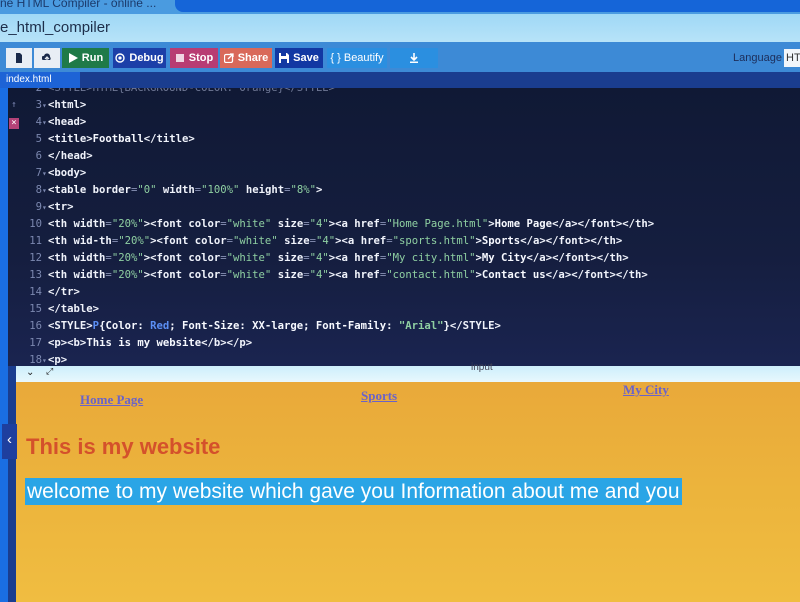  What do you see at coordinates (792, 58) in the screenshot?
I see `language-select: HTML` at bounding box center [792, 58].